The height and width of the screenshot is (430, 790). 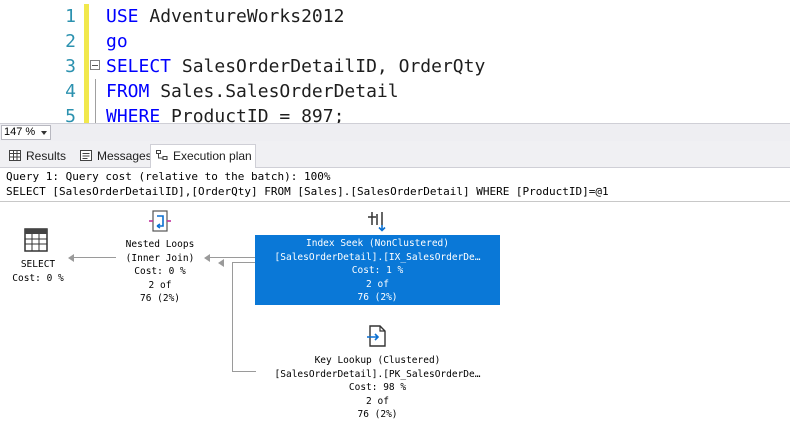 What do you see at coordinates (377, 336) in the screenshot?
I see `key-lookup-icon` at bounding box center [377, 336].